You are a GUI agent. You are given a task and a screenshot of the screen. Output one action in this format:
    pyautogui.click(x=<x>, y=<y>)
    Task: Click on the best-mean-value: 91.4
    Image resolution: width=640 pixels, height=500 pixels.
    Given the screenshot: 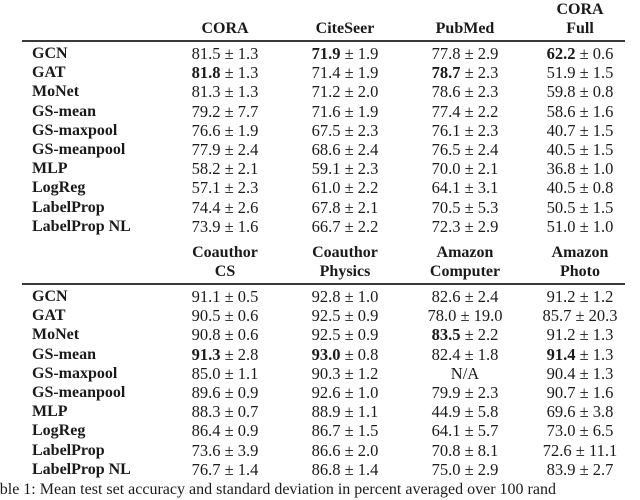 What is the action you would take?
    pyautogui.click(x=561, y=354)
    